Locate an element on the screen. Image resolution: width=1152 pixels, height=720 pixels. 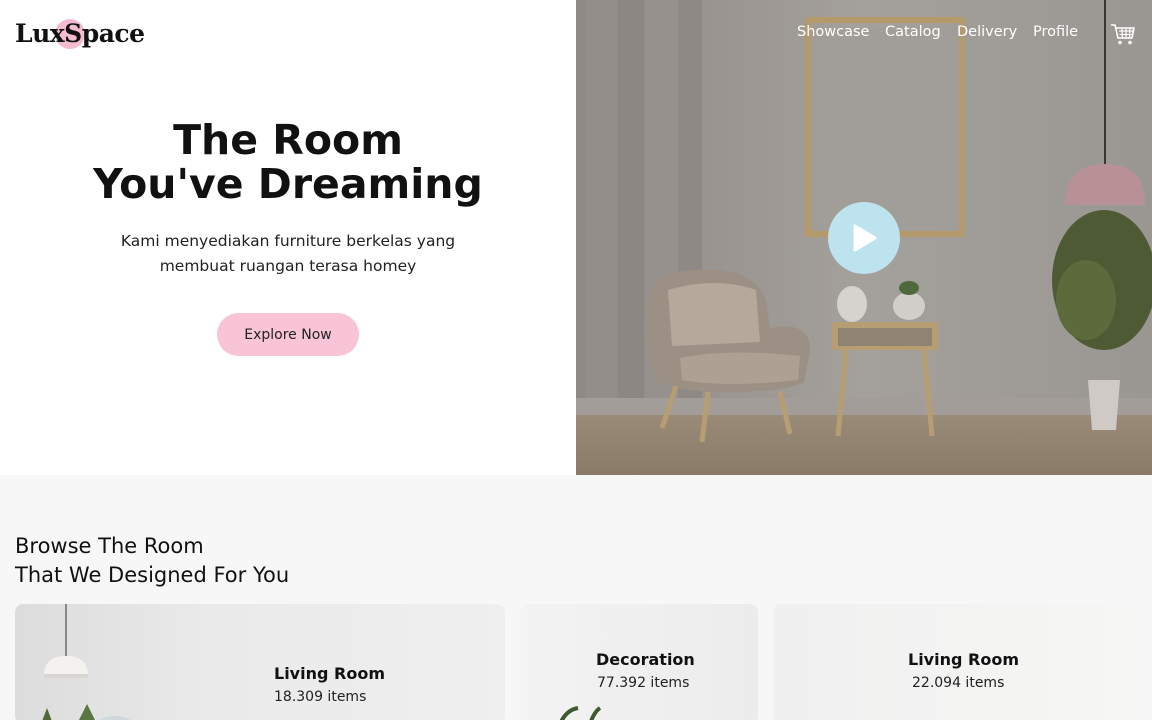
play-video-button is located at coordinates (864, 238).